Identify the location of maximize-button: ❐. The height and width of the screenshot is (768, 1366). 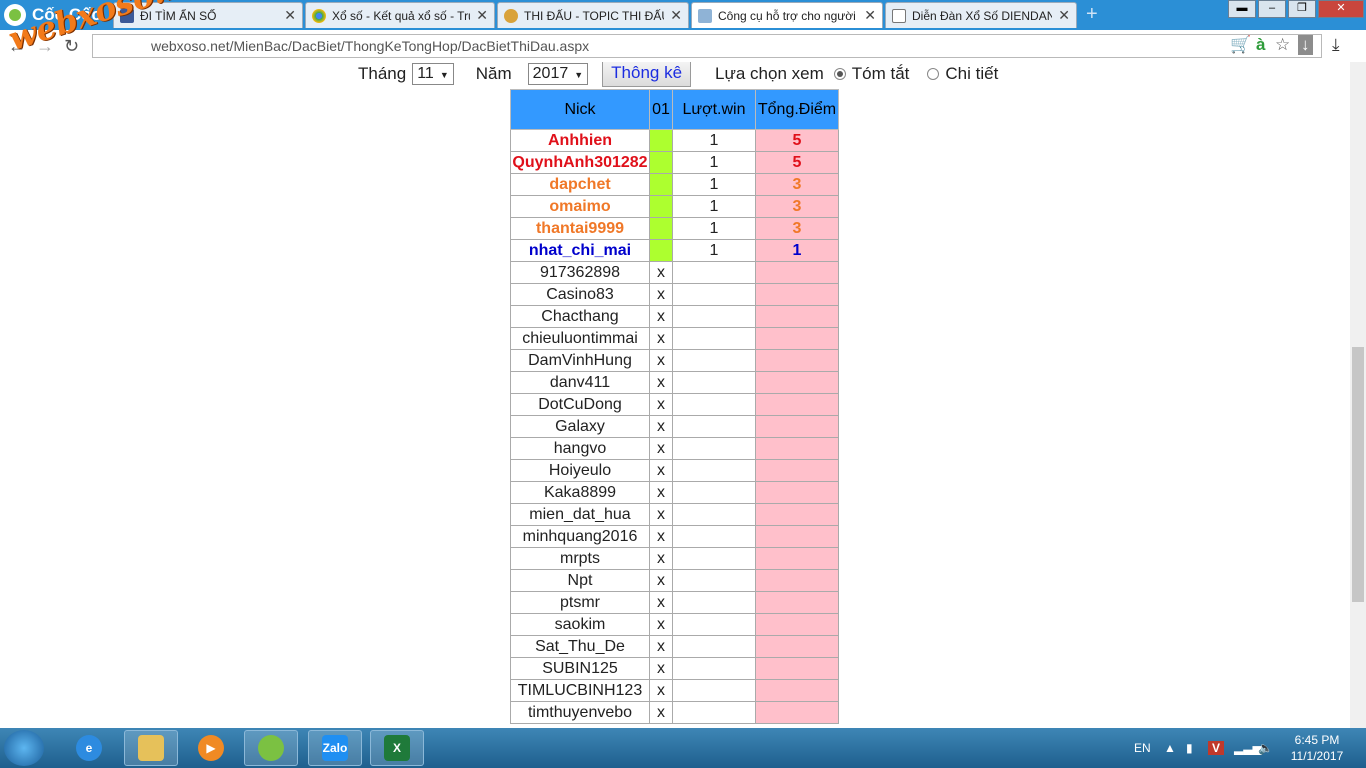
(1302, 9).